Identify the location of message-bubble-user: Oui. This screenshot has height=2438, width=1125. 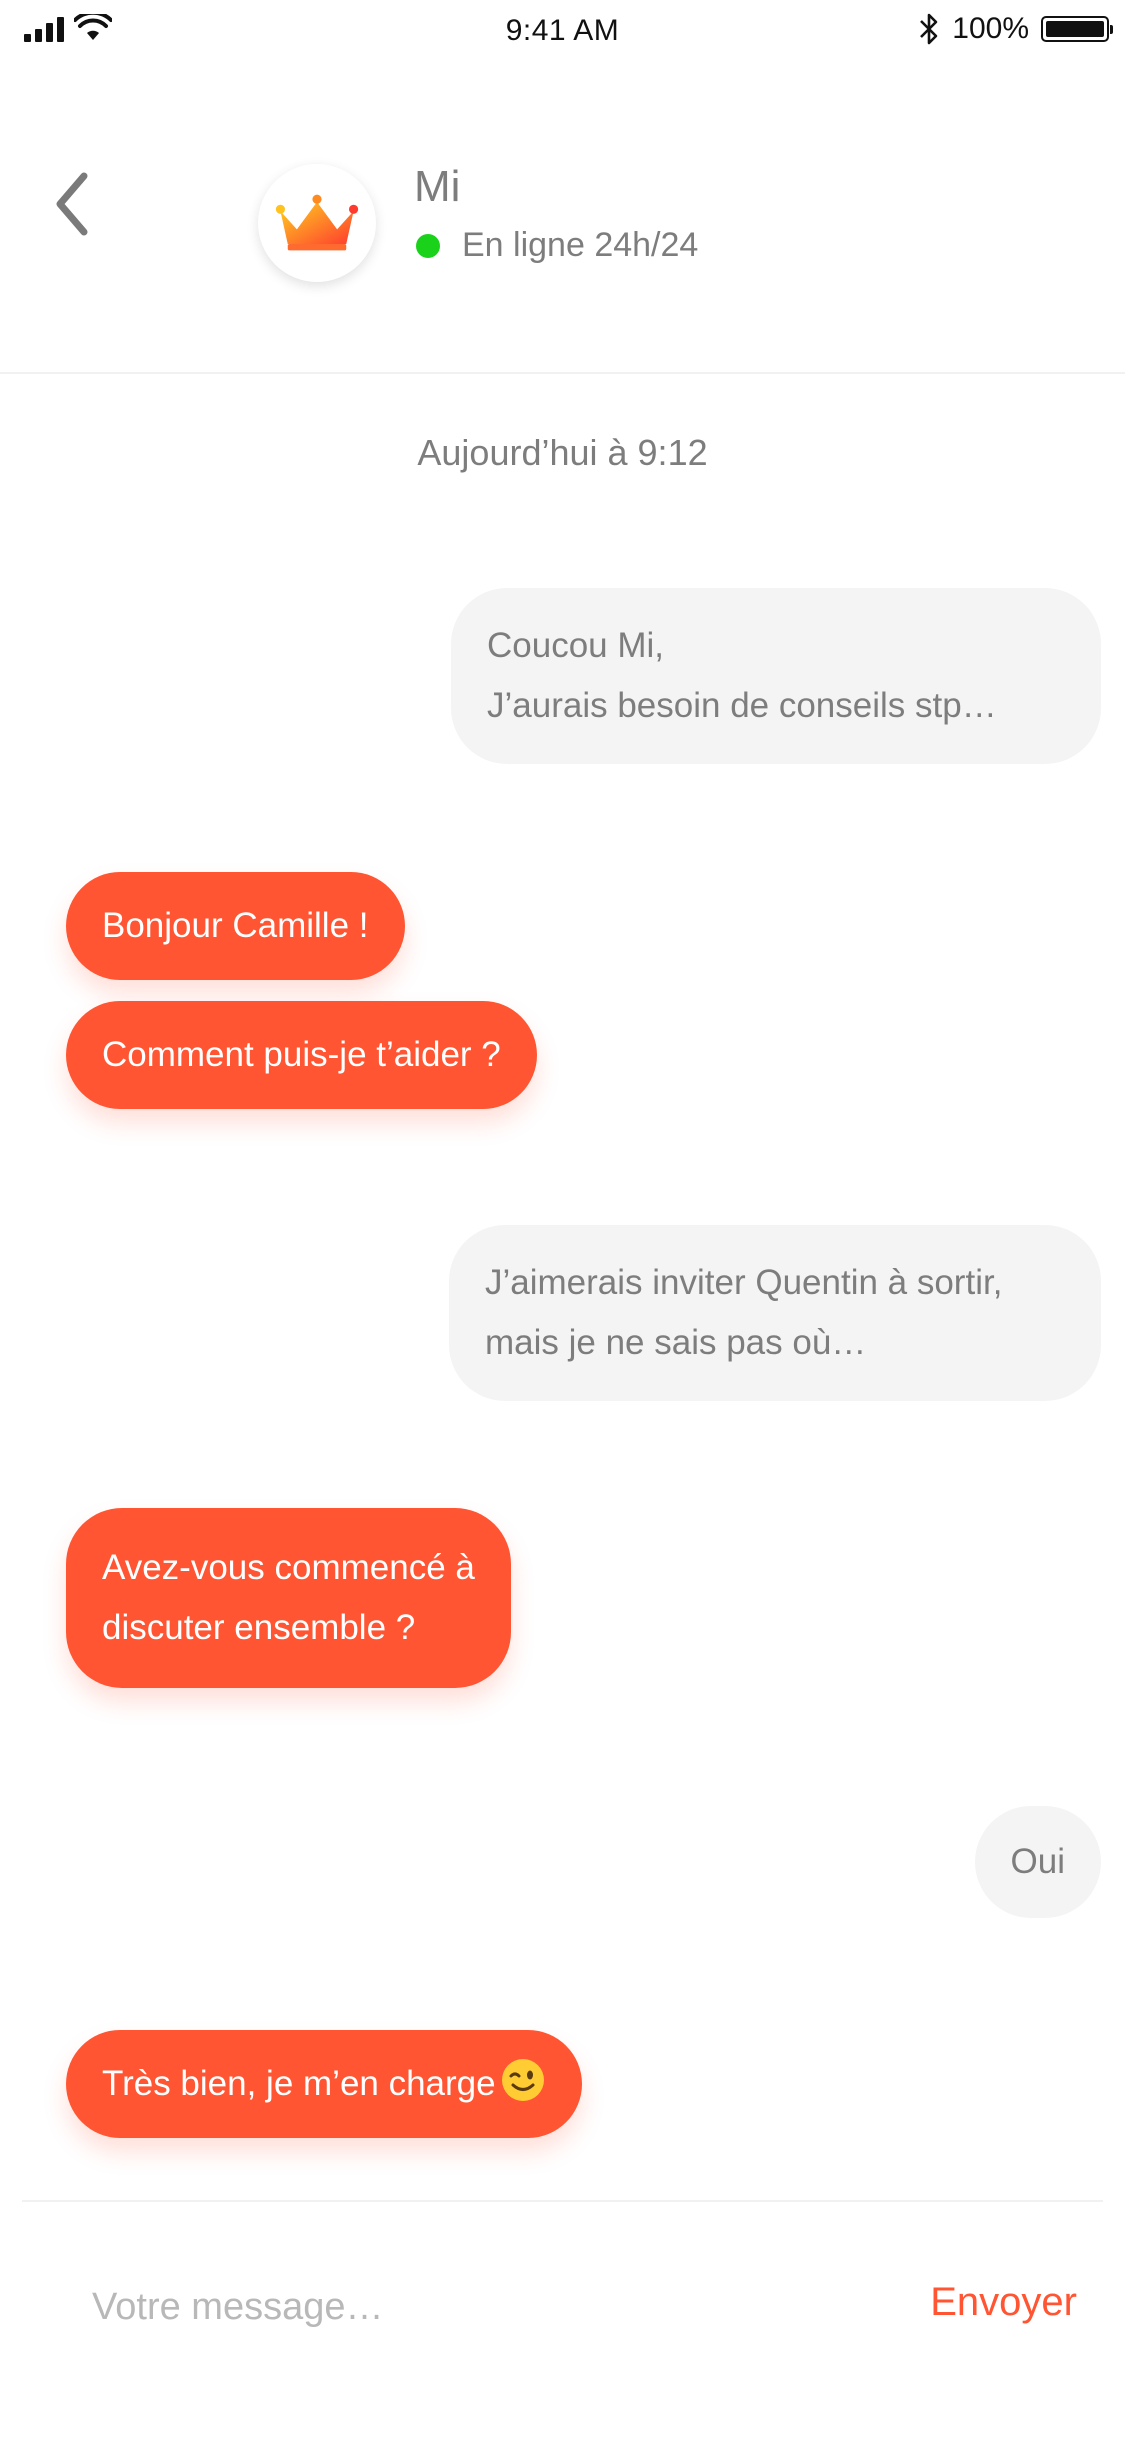
(1037, 1862).